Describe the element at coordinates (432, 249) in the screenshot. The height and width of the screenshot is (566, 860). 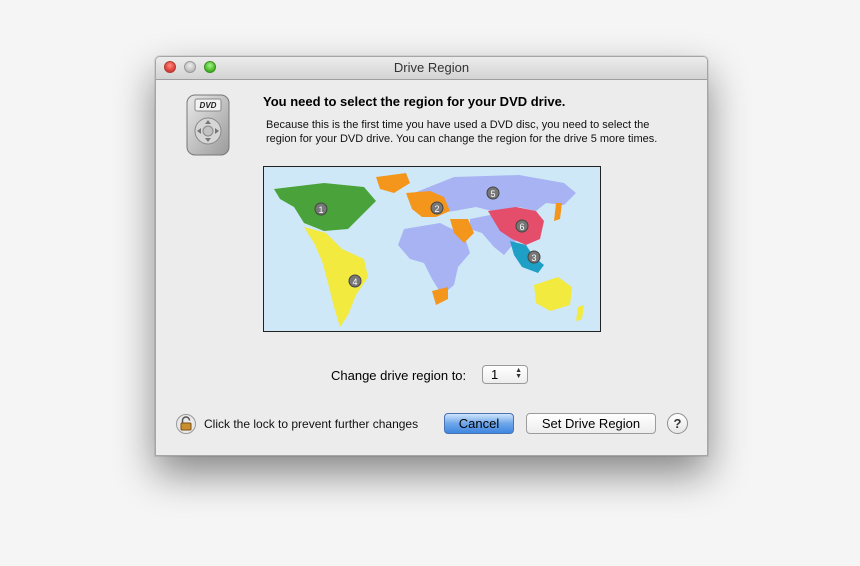
I see `dvd-region-world-map: 1 2 3 4 5 6` at that location.